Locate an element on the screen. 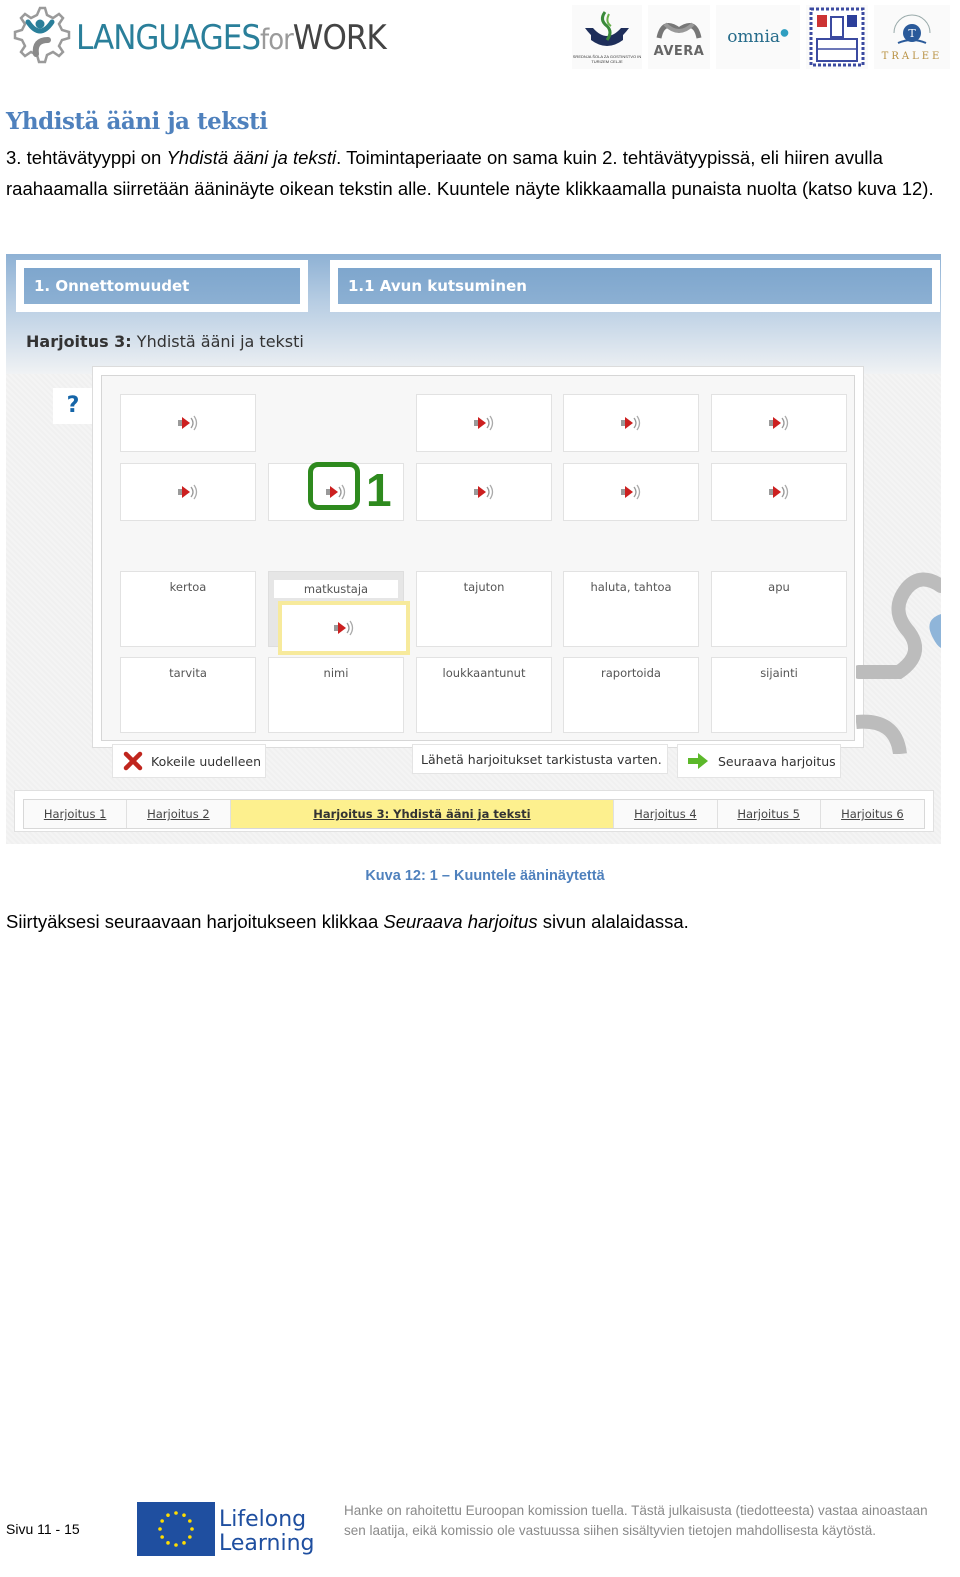  logo-text-for: for is located at coordinates (277, 39).